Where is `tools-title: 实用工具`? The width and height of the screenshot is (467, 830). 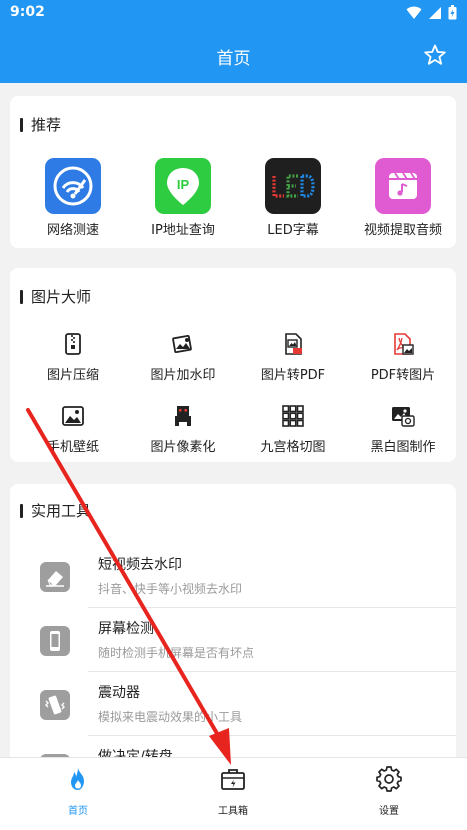
tools-title: 实用工具 is located at coordinates (61, 511).